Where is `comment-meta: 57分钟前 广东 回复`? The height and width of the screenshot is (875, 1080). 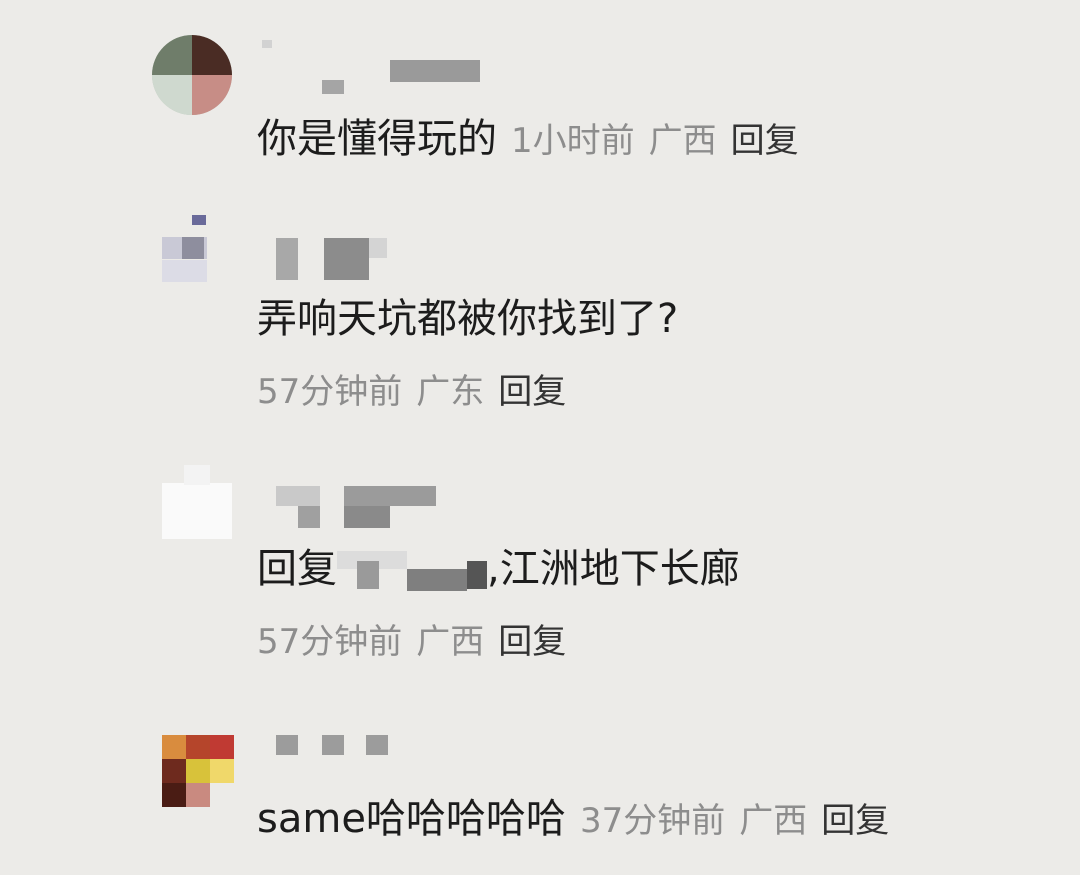
comment-meta: 57分钟前 广东 回复 is located at coordinates (411, 392).